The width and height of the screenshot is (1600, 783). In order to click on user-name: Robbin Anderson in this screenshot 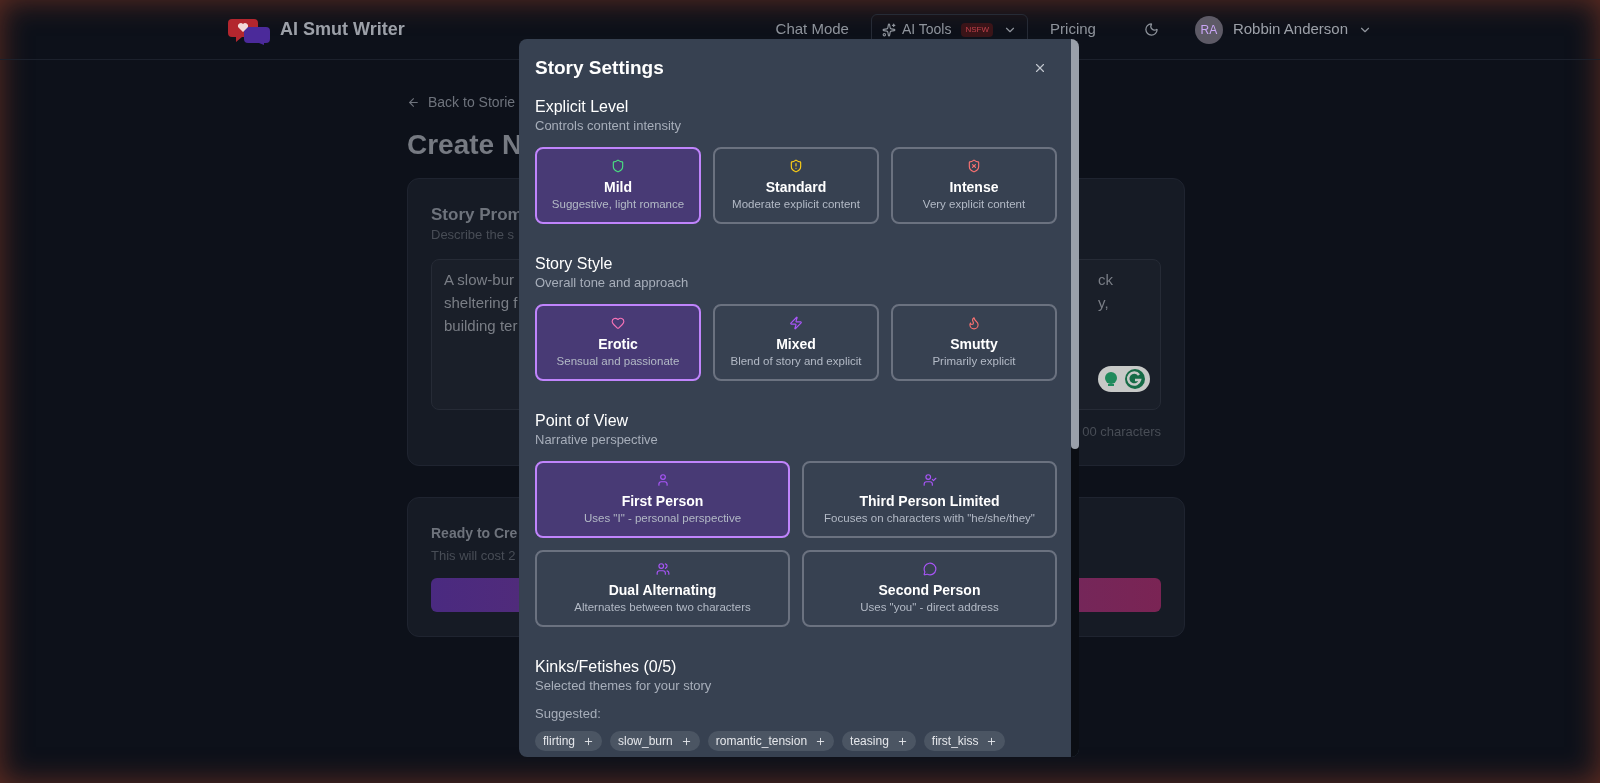, I will do `click(1290, 29)`.